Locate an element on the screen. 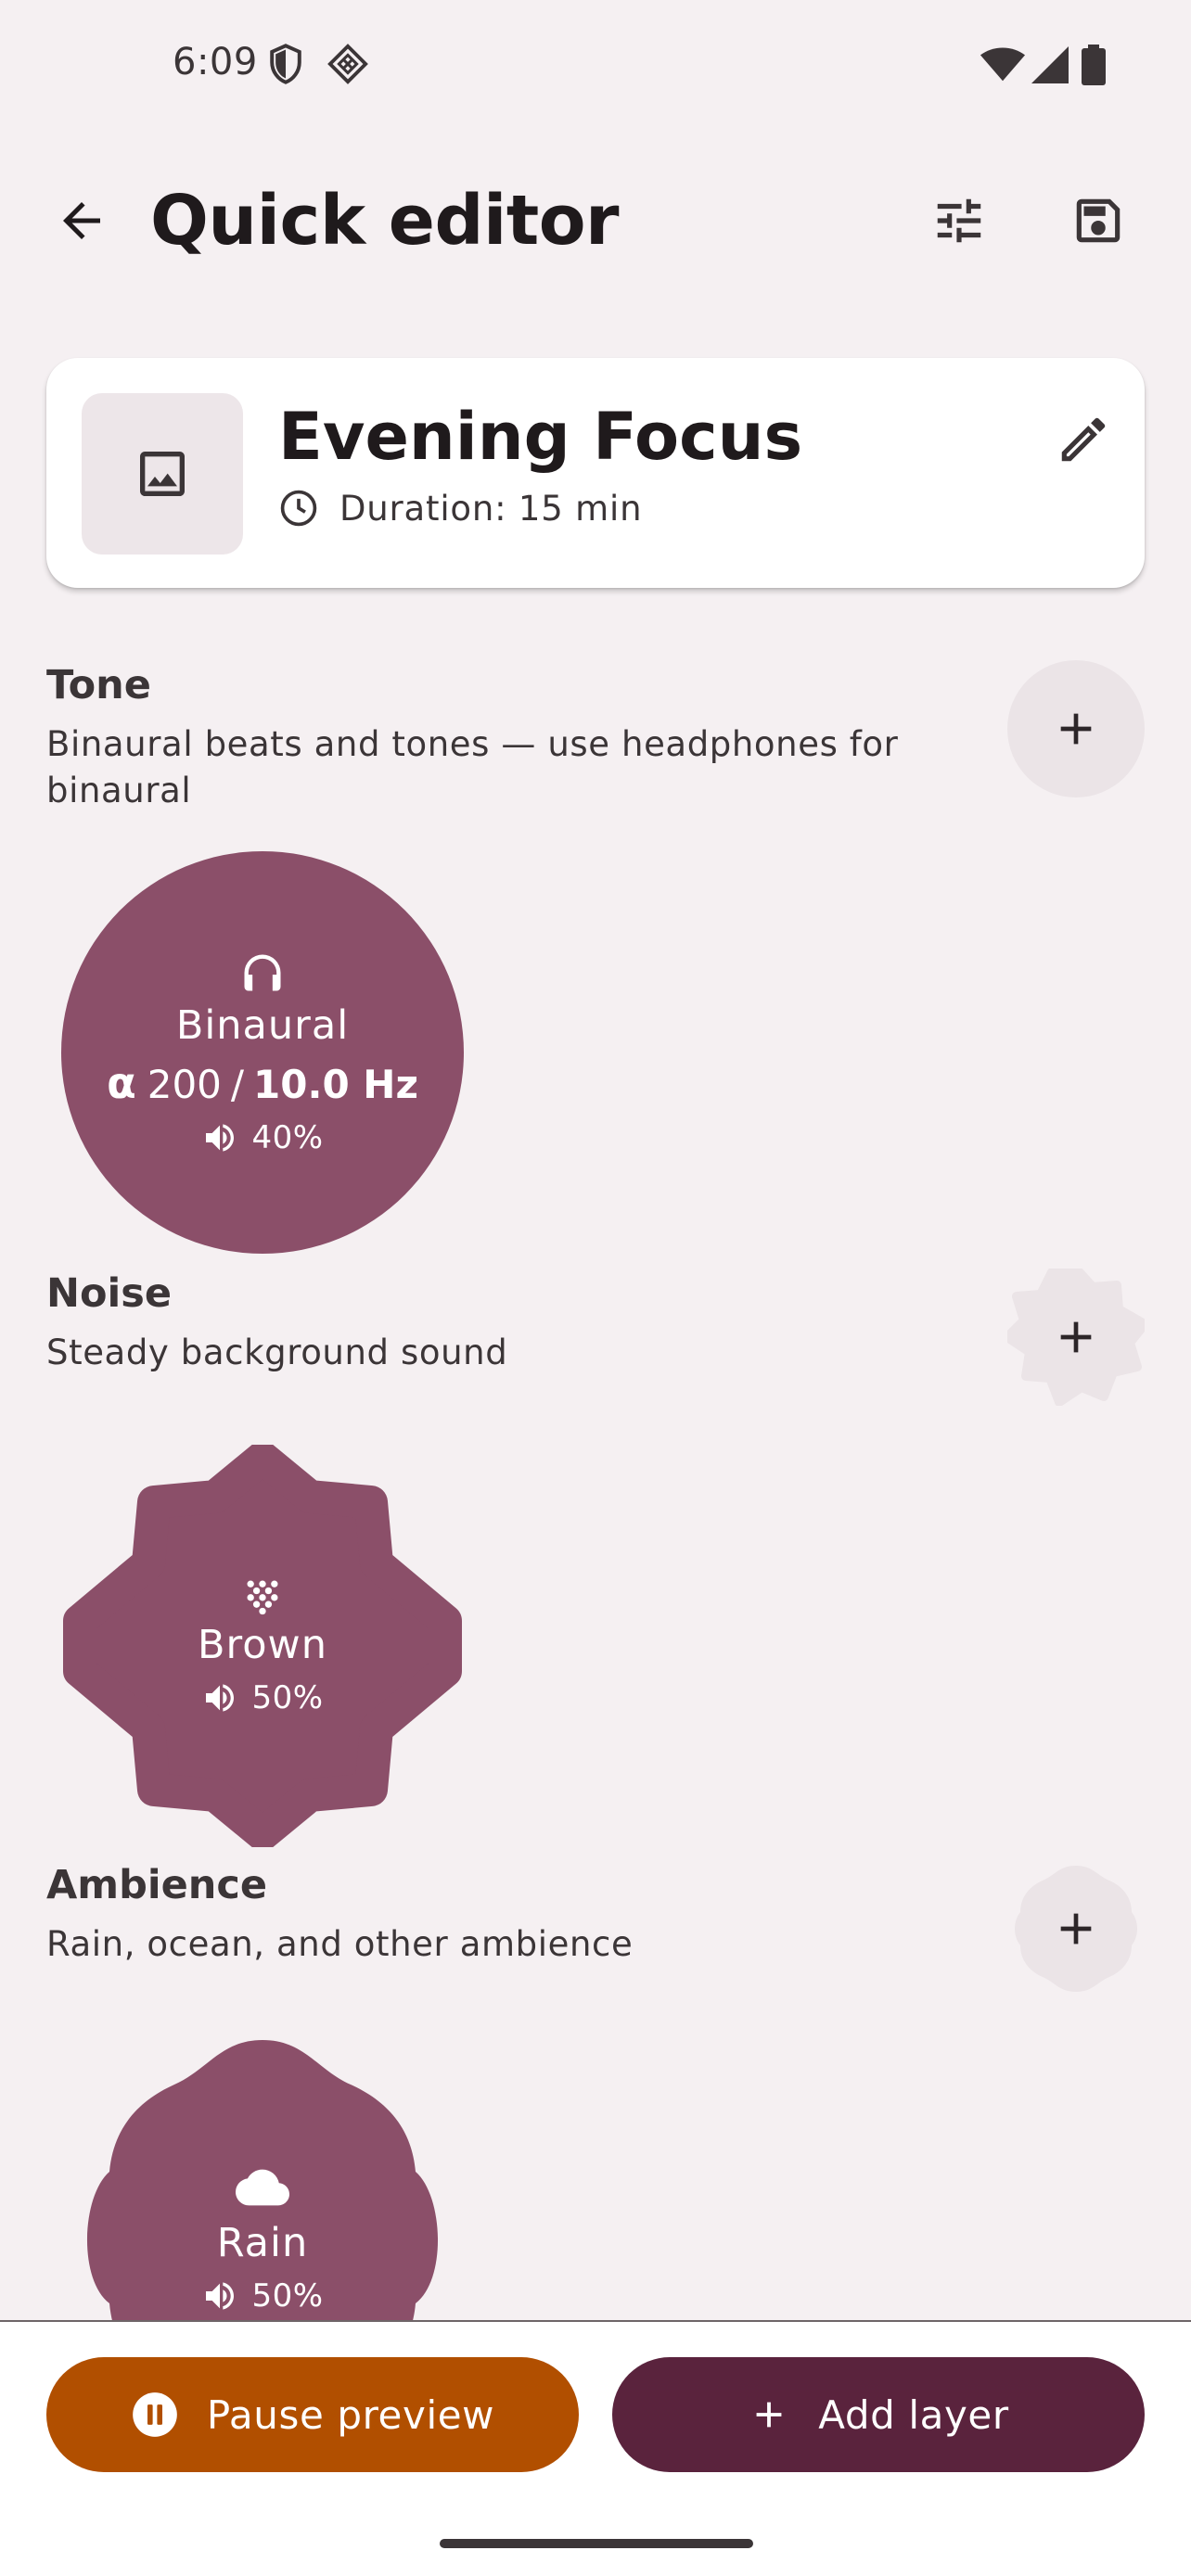 The width and height of the screenshot is (1191, 2576). grain-icon is located at coordinates (262, 1598).